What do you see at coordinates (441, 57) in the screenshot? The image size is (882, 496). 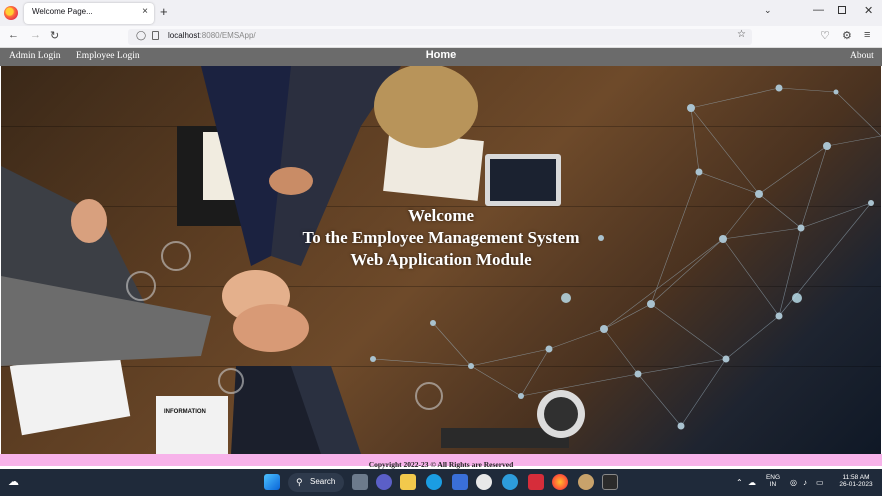 I see `app-header: Home Admin Login Employee Login About` at bounding box center [441, 57].